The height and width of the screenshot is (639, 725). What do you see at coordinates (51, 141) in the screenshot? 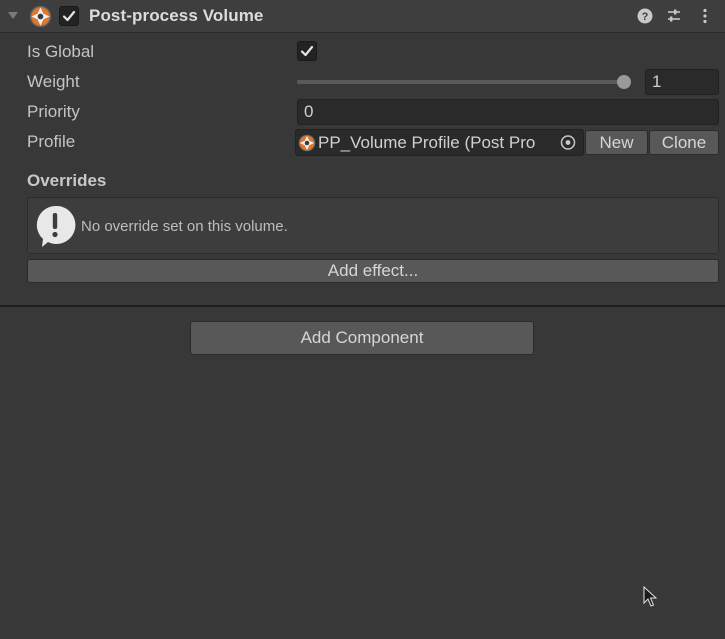
I see `profile-label: Profile` at bounding box center [51, 141].